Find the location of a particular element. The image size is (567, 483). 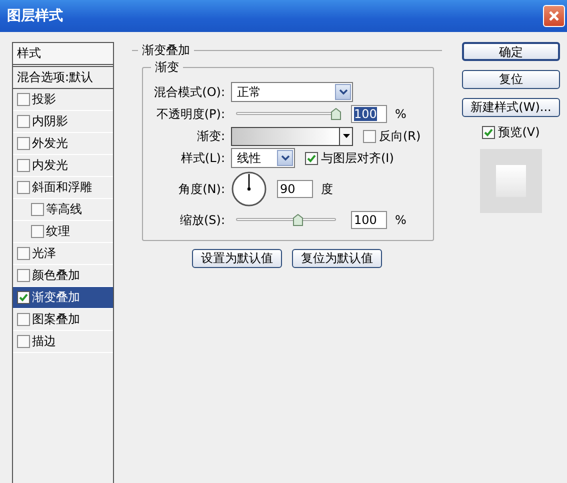

style-item: 光泽 is located at coordinates (63, 254).